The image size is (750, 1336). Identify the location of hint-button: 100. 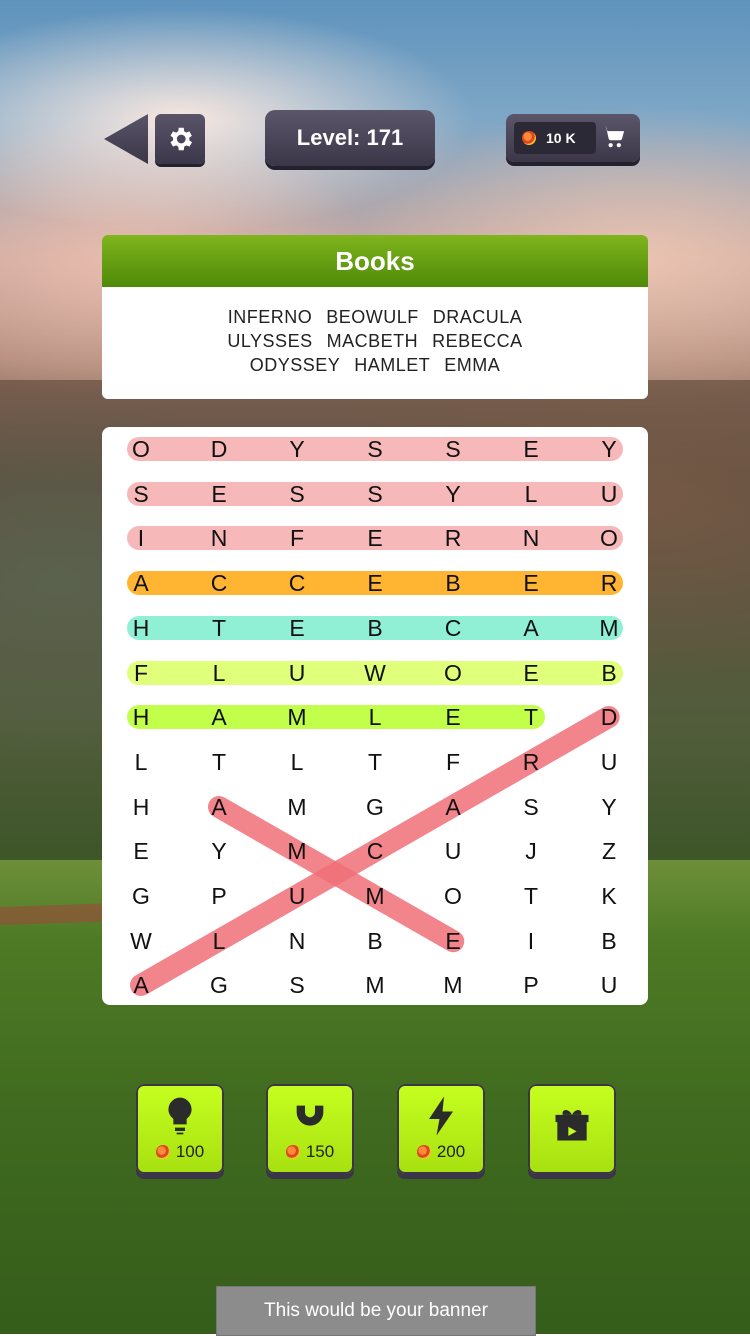
(180, 1129).